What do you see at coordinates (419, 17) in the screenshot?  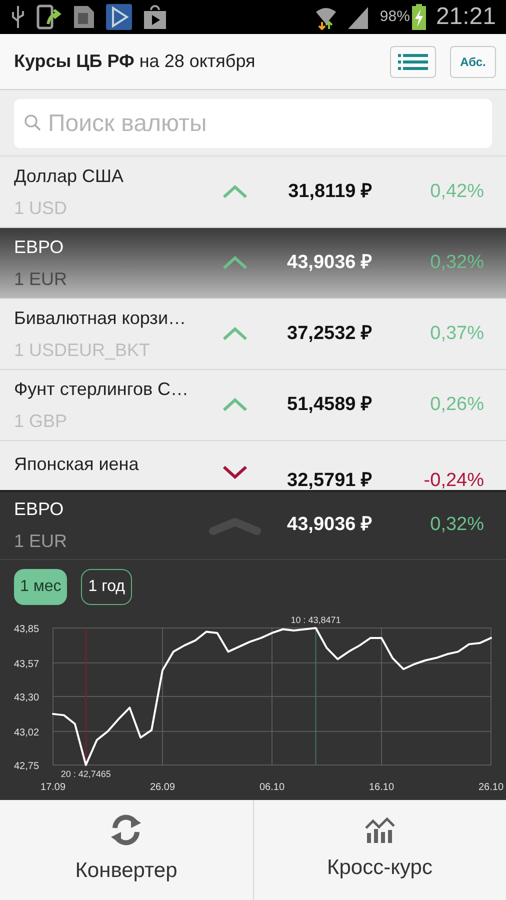 I see `battery-charging-icon` at bounding box center [419, 17].